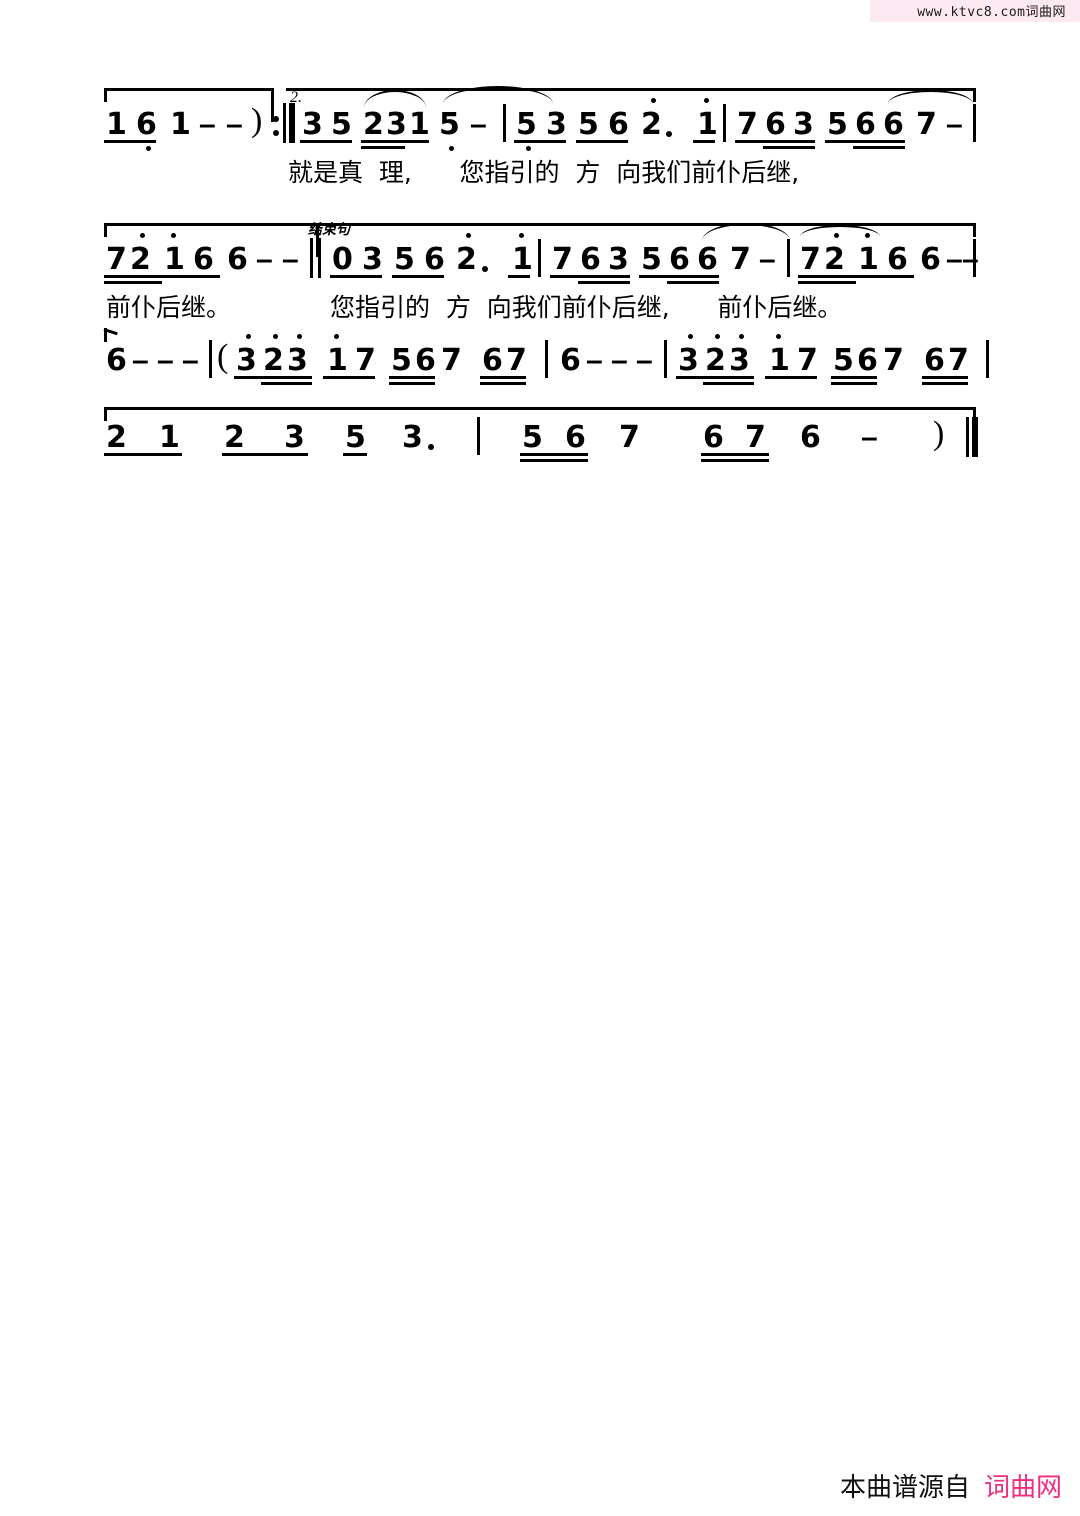  I want to click on note-glyph: 0, so click(342, 259).